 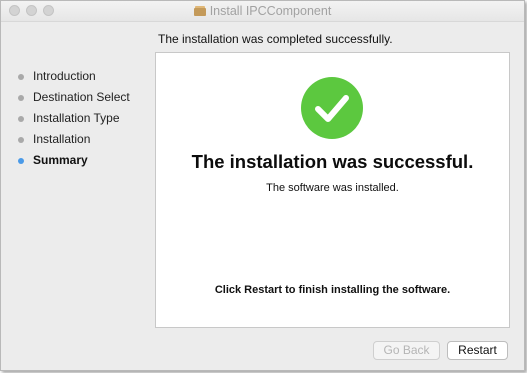 I want to click on step-label: Summary, so click(x=60, y=160).